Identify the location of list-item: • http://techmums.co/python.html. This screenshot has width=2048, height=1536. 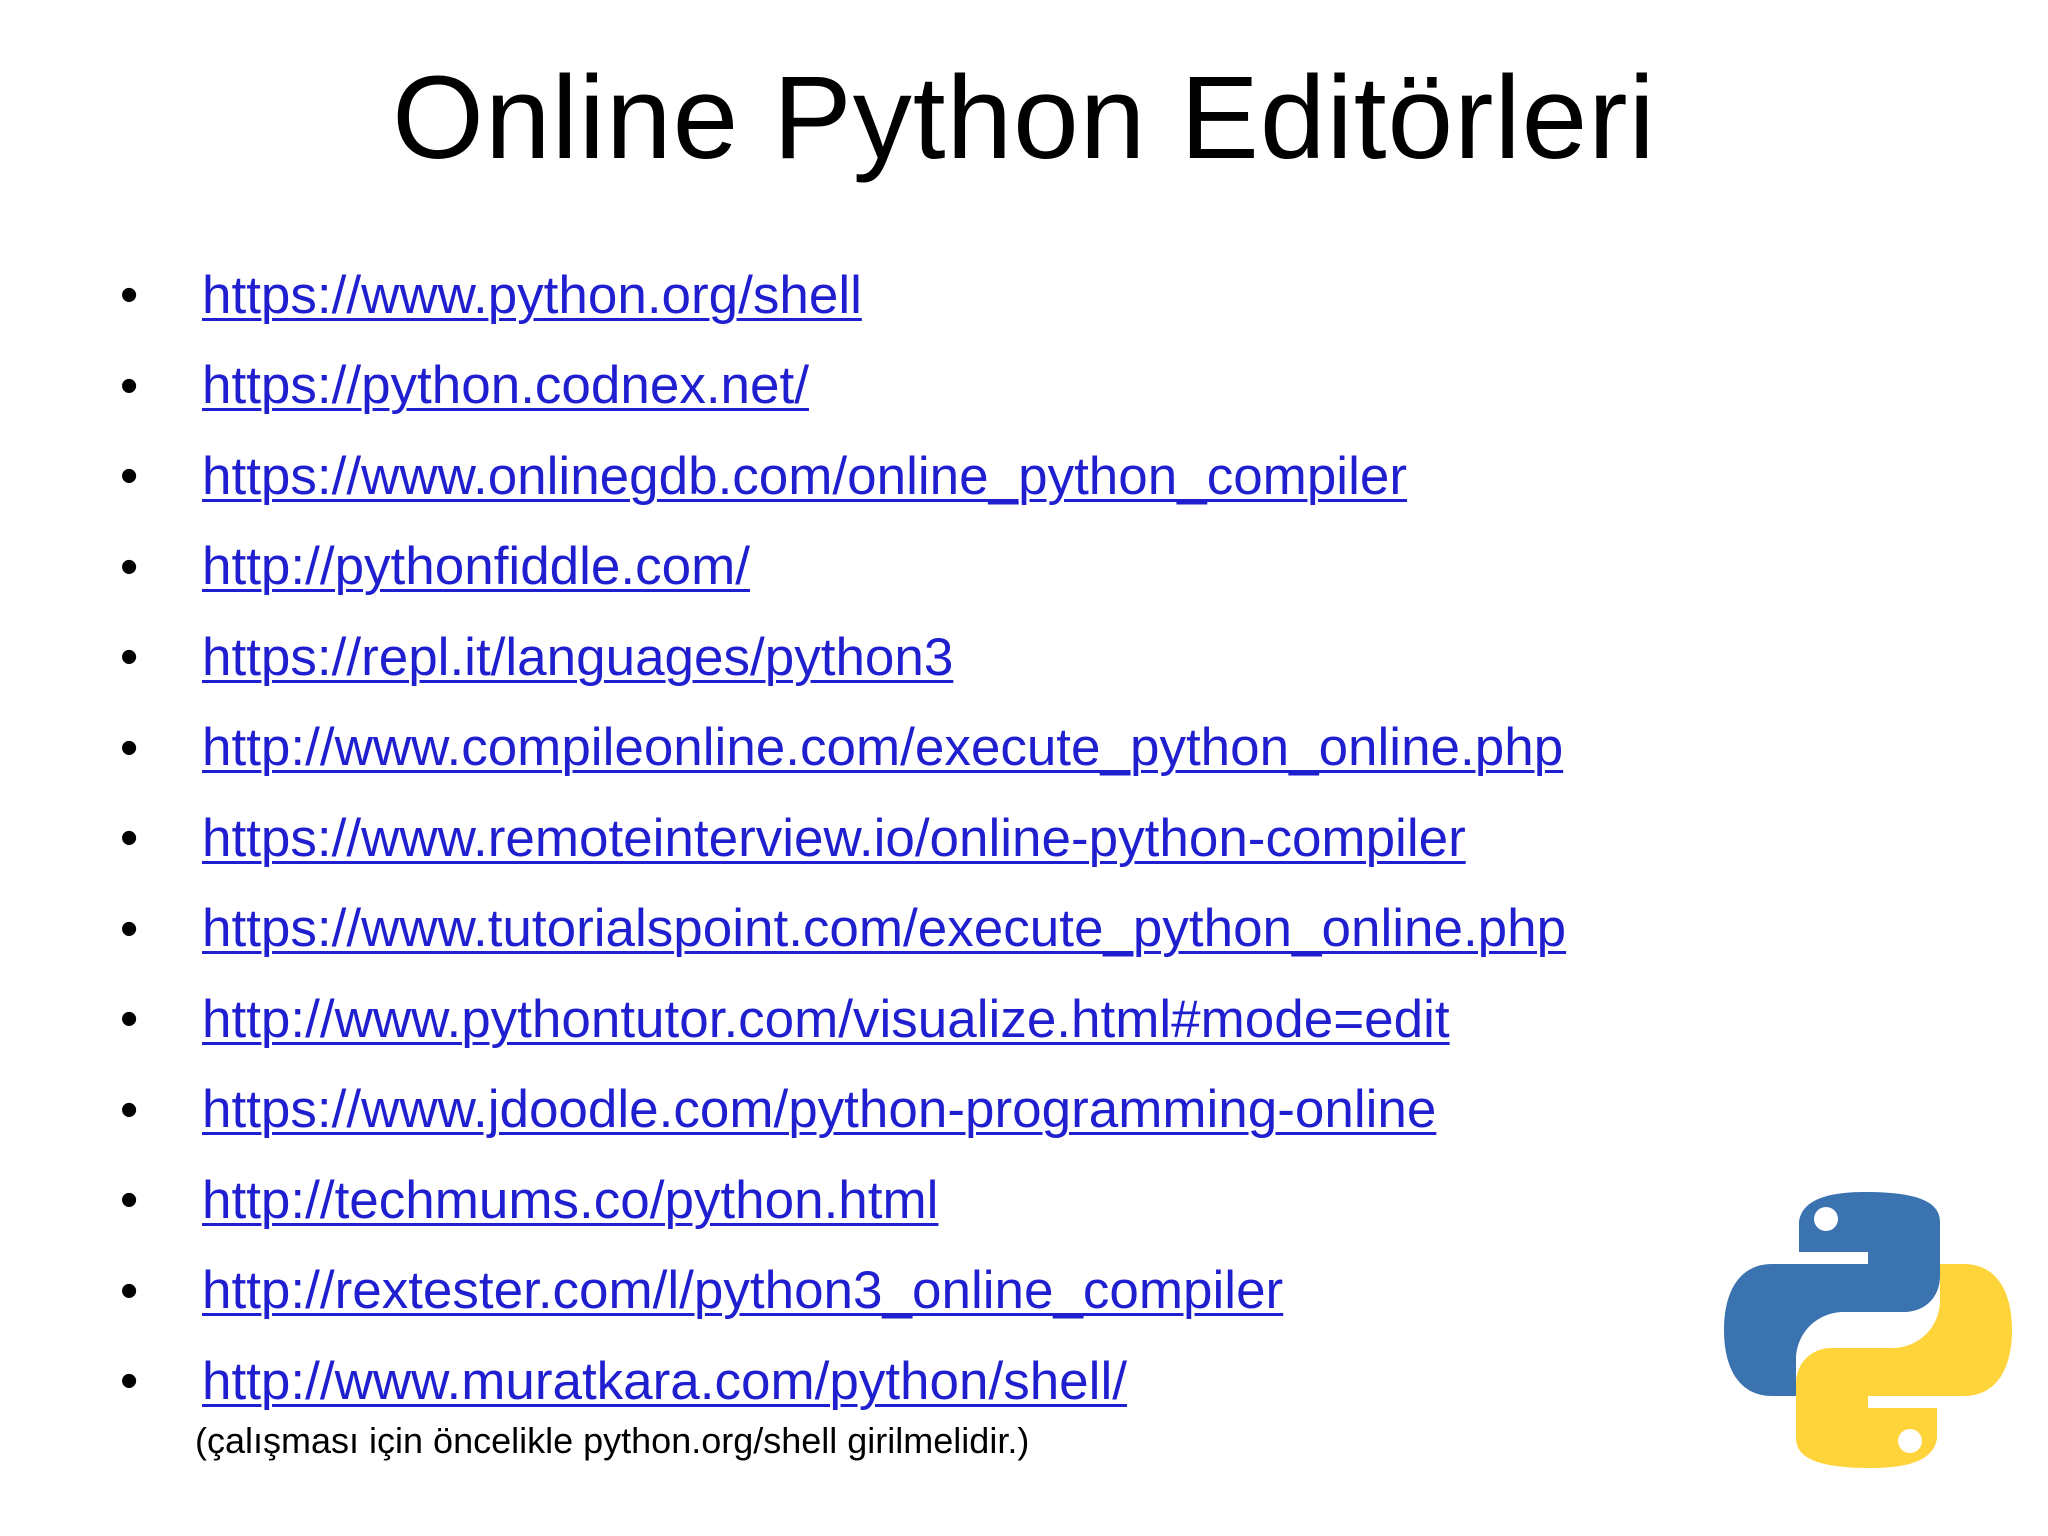
(970, 1200).